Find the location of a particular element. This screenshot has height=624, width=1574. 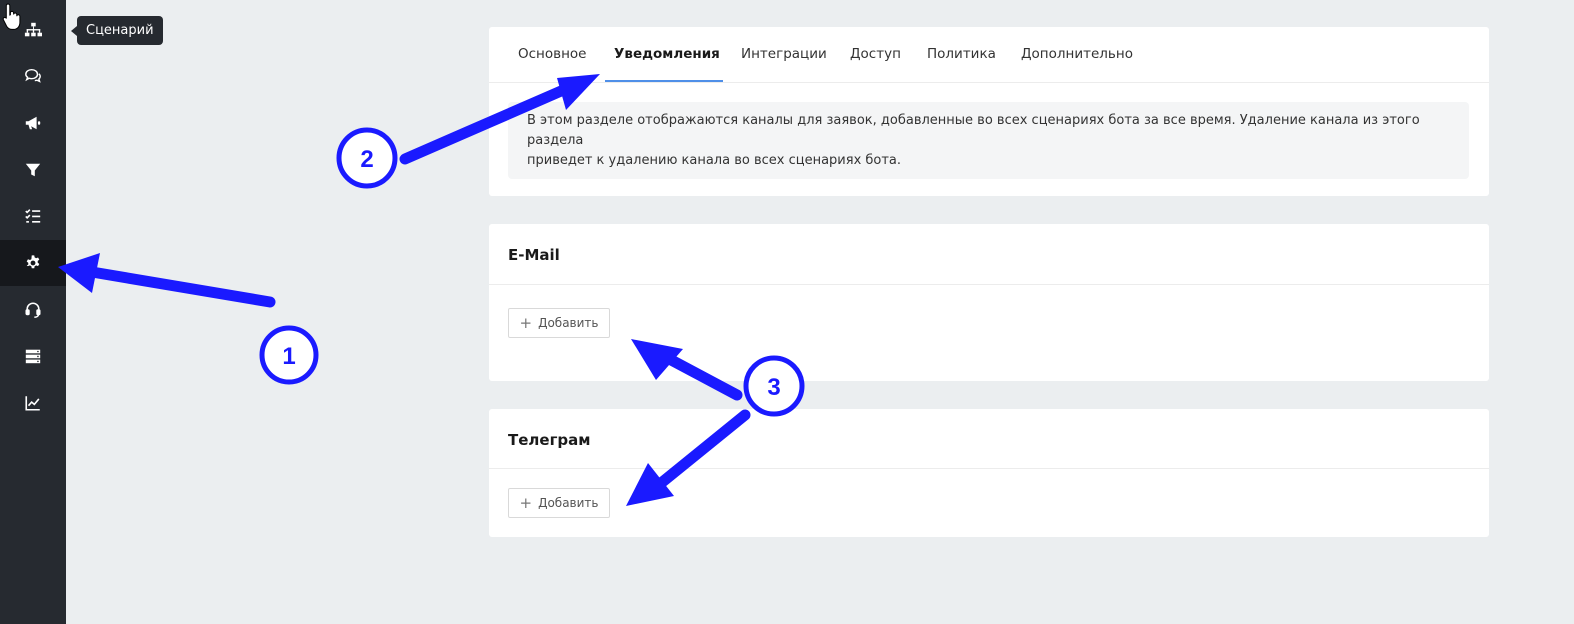

sidebar-item-analytics is located at coordinates (33, 403).